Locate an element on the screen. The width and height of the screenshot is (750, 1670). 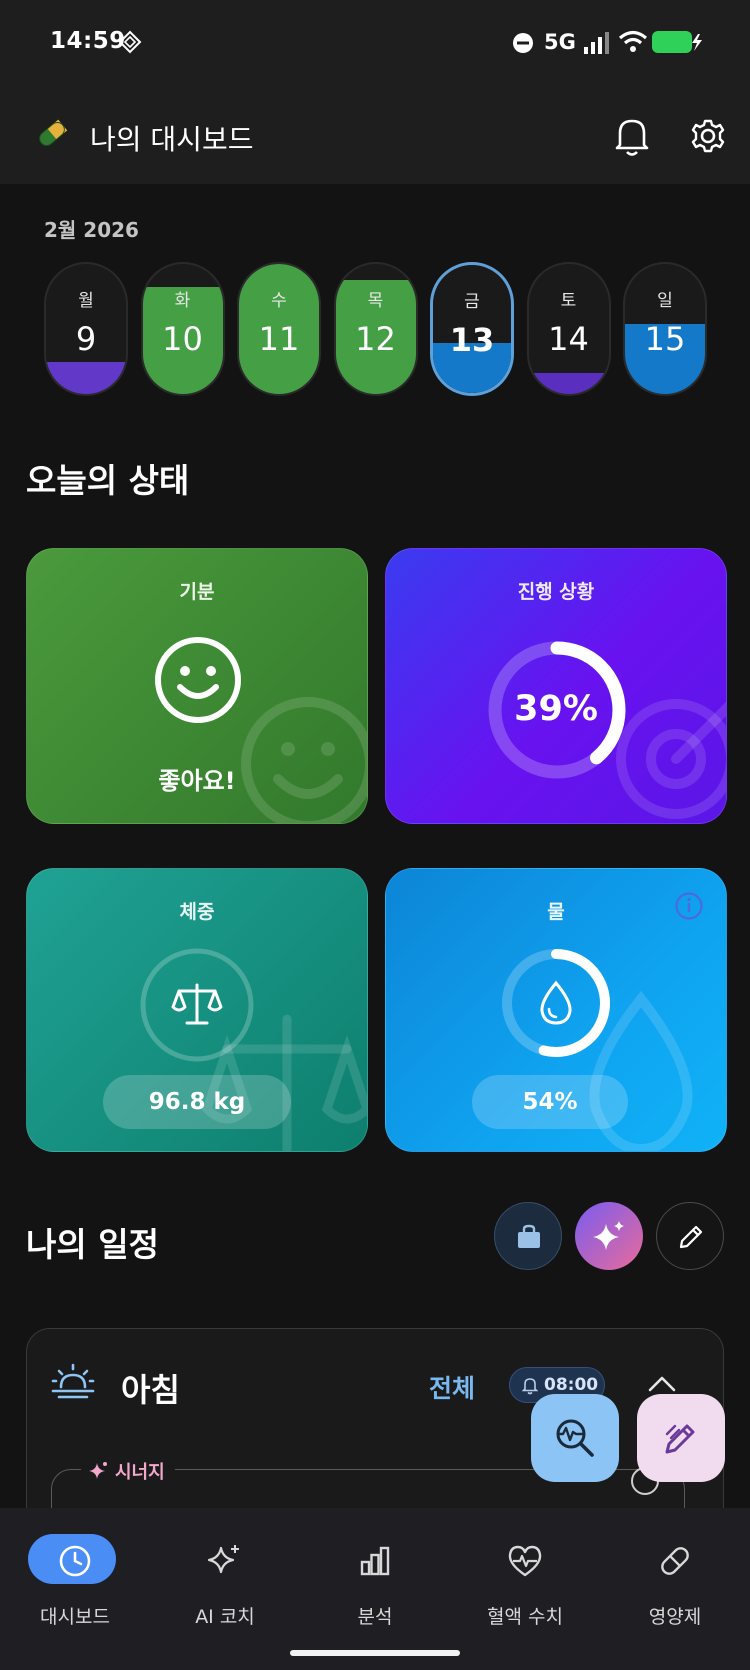
day-number: 13 is located at coordinates (472, 340).